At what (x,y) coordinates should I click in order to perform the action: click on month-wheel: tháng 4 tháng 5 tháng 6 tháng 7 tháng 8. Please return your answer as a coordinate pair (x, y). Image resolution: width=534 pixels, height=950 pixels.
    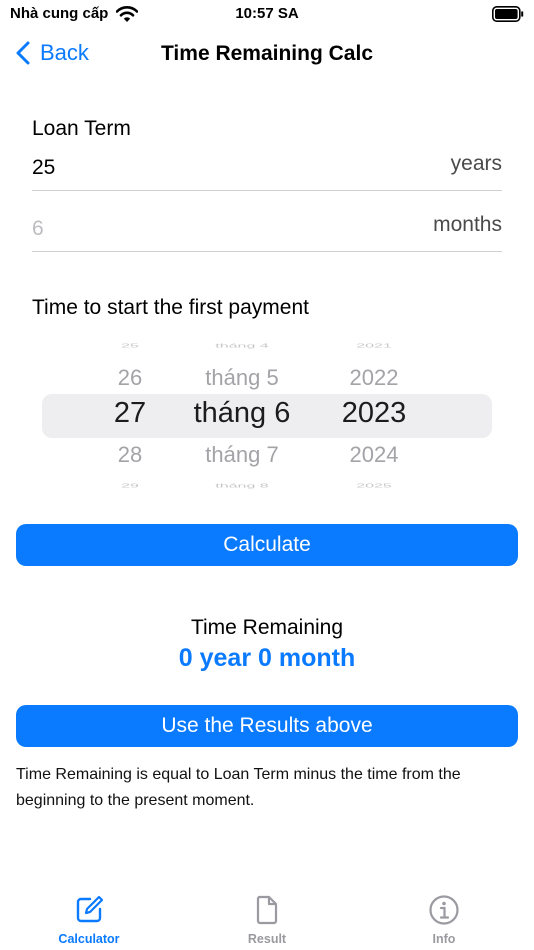
    Looking at the image, I should click on (242, 416).